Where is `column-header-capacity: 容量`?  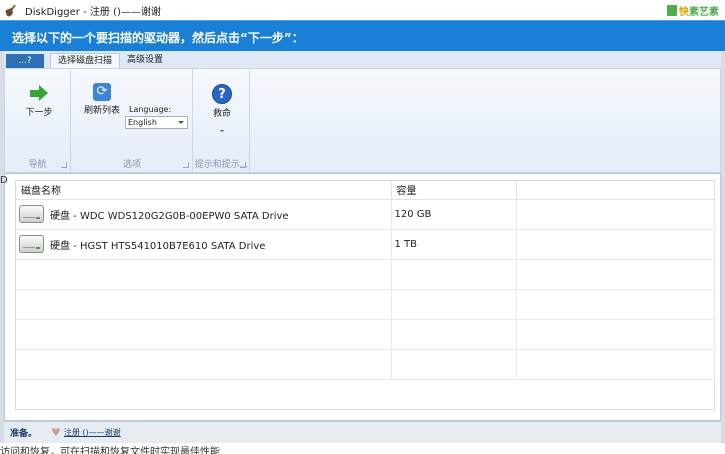
column-header-capacity: 容量 is located at coordinates (454, 190).